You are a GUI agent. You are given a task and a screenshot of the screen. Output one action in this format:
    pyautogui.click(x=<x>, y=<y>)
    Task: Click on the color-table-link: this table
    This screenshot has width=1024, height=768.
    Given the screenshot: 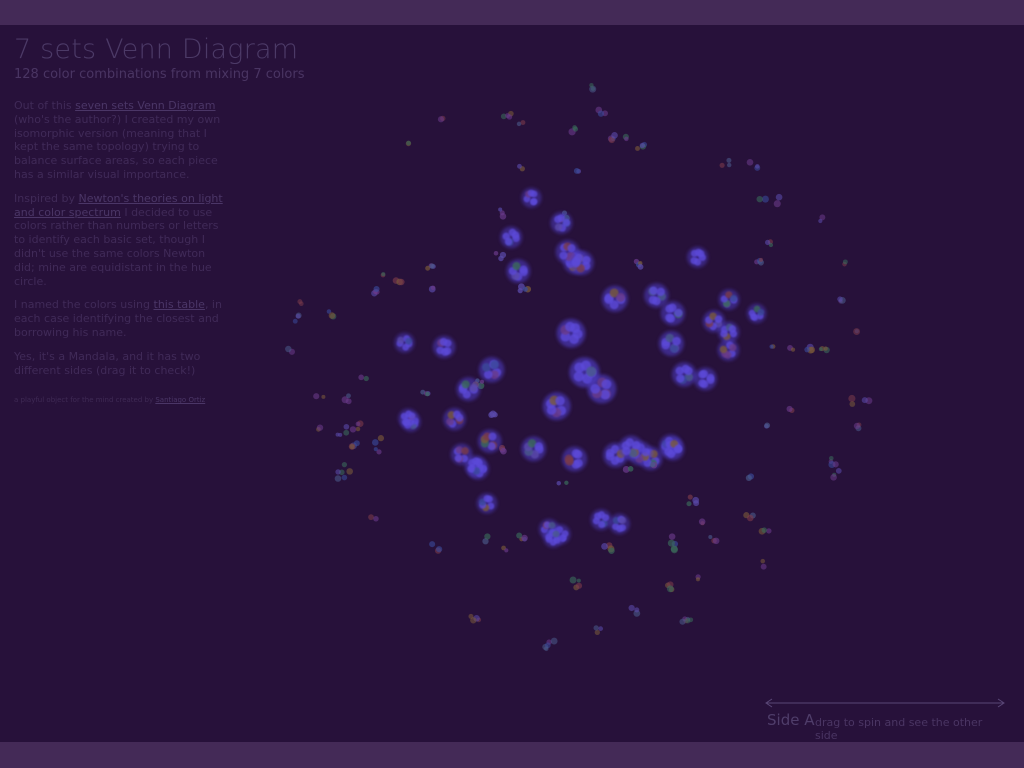 What is the action you would take?
    pyautogui.click(x=179, y=304)
    